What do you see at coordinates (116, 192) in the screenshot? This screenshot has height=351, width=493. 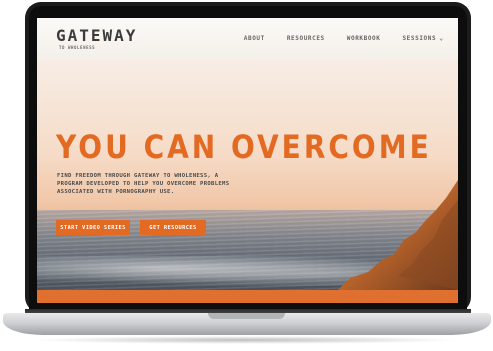 I see `hero-description-line: ASSOCIATED WITH PORNOGRAPHY USE.` at bounding box center [116, 192].